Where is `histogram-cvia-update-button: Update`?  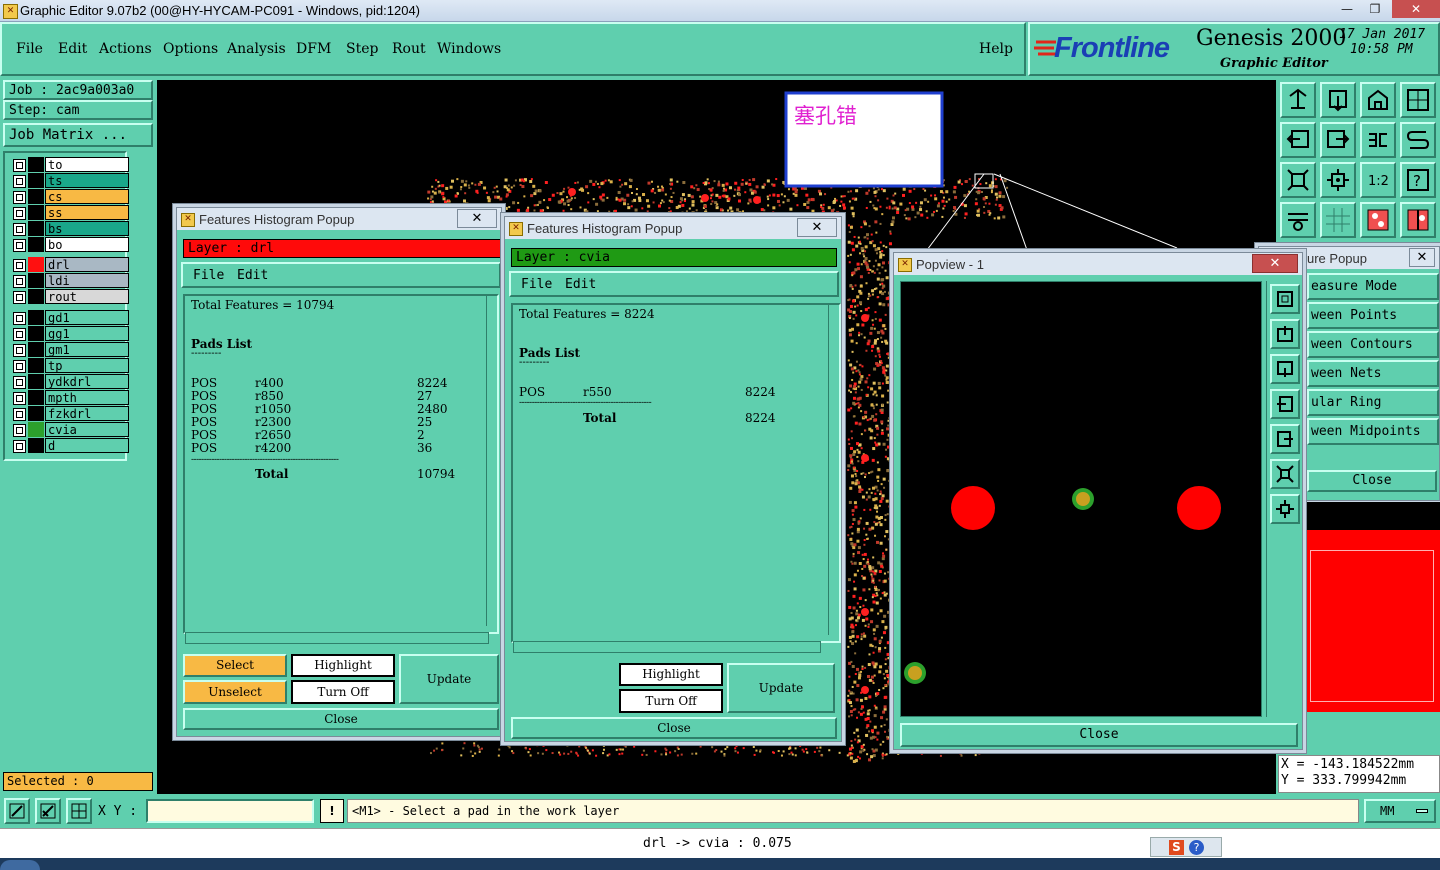
histogram-cvia-update-button: Update is located at coordinates (781, 688).